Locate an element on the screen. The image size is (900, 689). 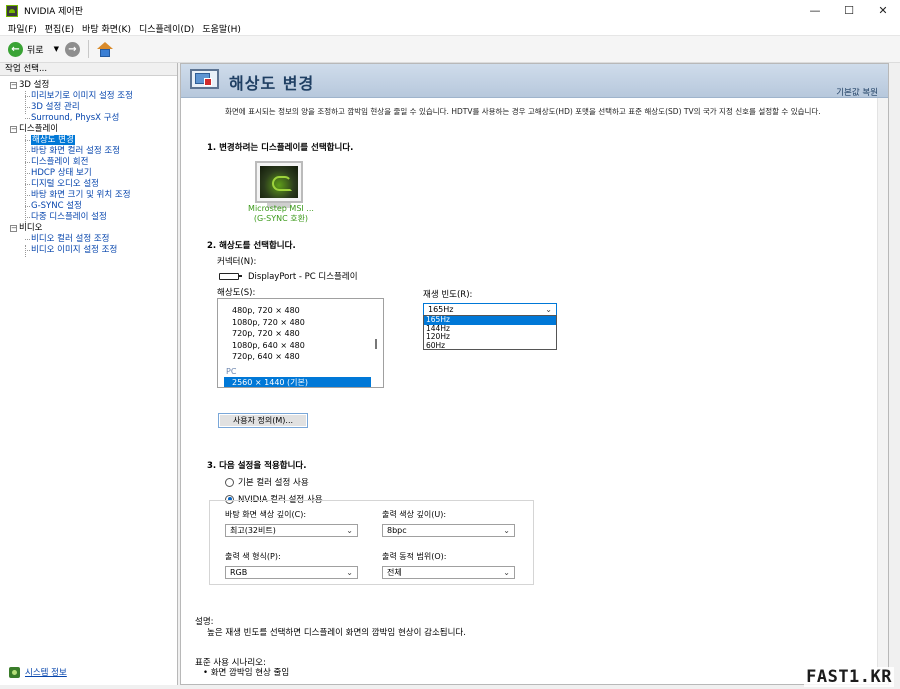
radio-default-color: 기본 컬러 설정 사용 is located at coordinates (267, 482).